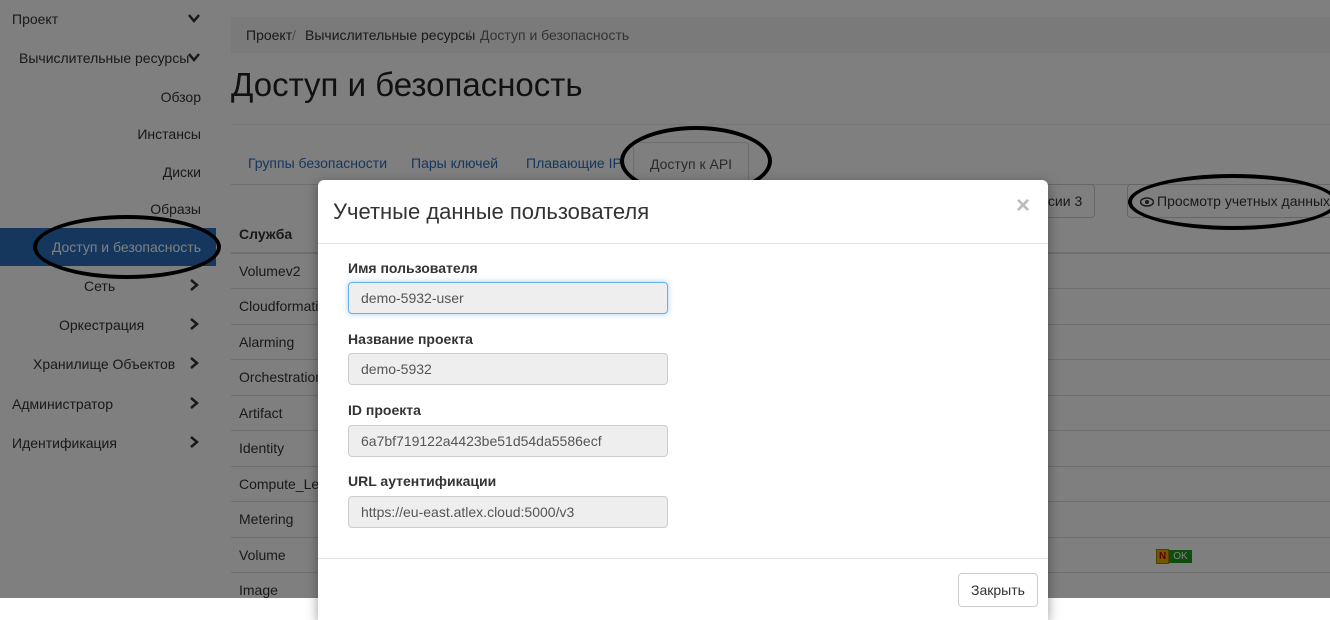 This screenshot has height=620, width=1330. Describe the element at coordinates (1023, 206) in the screenshot. I see `close-icon: ×` at that location.